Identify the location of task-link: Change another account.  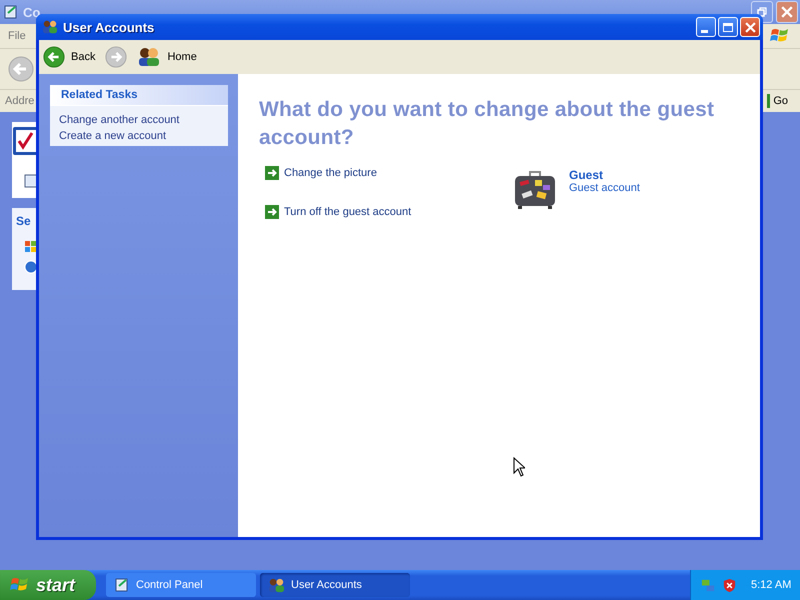
(139, 120).